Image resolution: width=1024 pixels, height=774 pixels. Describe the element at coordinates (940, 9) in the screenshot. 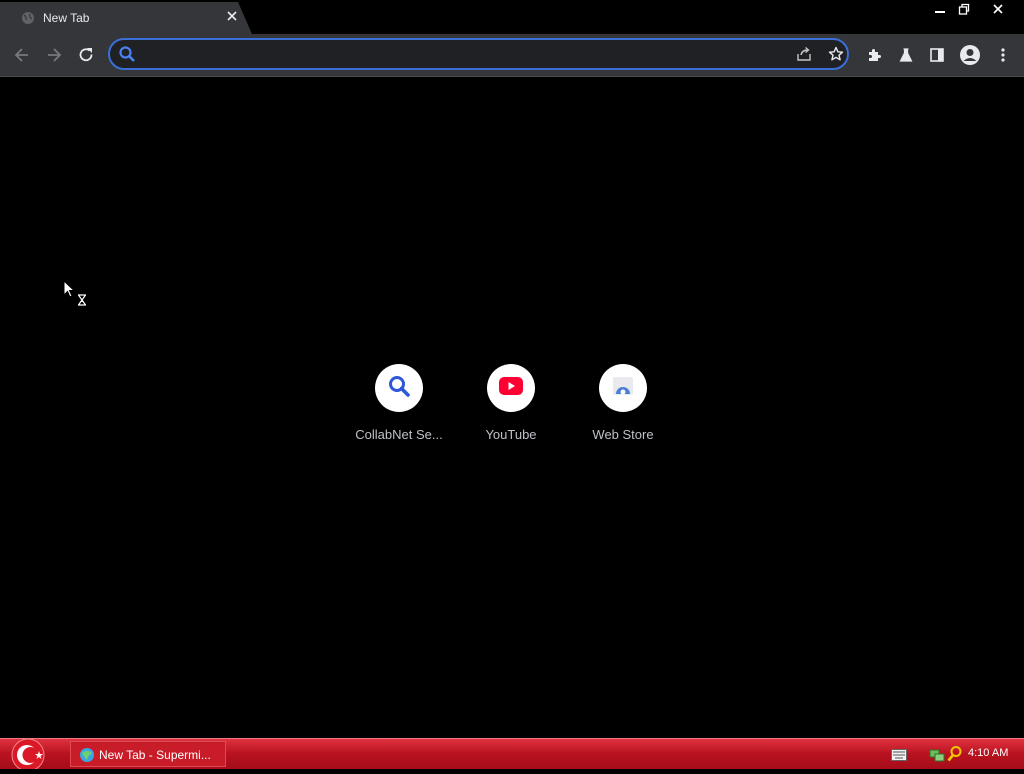

I see `minimize-icon` at that location.